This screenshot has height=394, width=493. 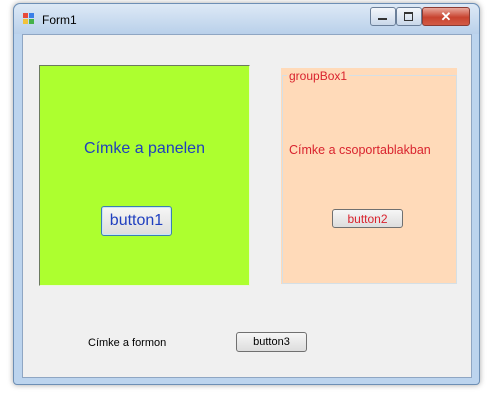 I want to click on minimize-button, so click(x=383, y=16).